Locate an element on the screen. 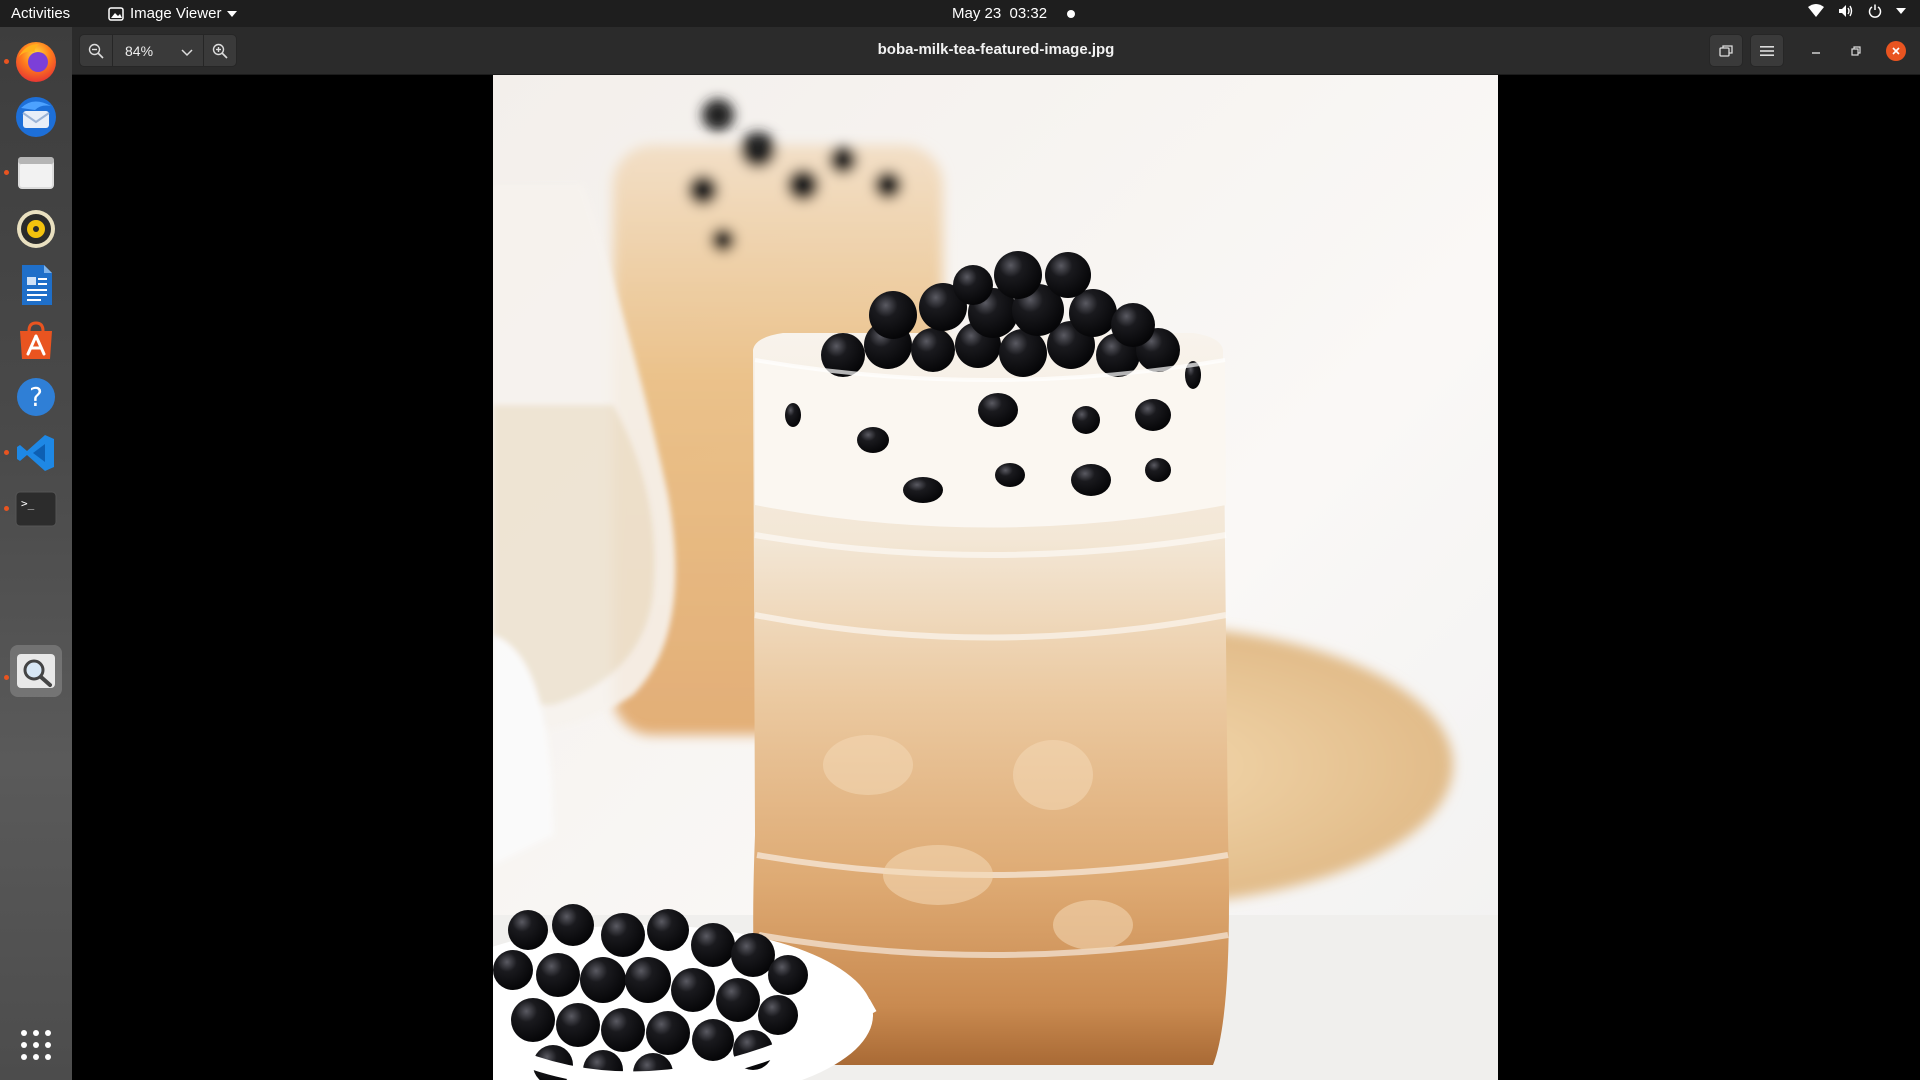  top-bar: Activities Image Viewer May 23 03:32 is located at coordinates (960, 13).